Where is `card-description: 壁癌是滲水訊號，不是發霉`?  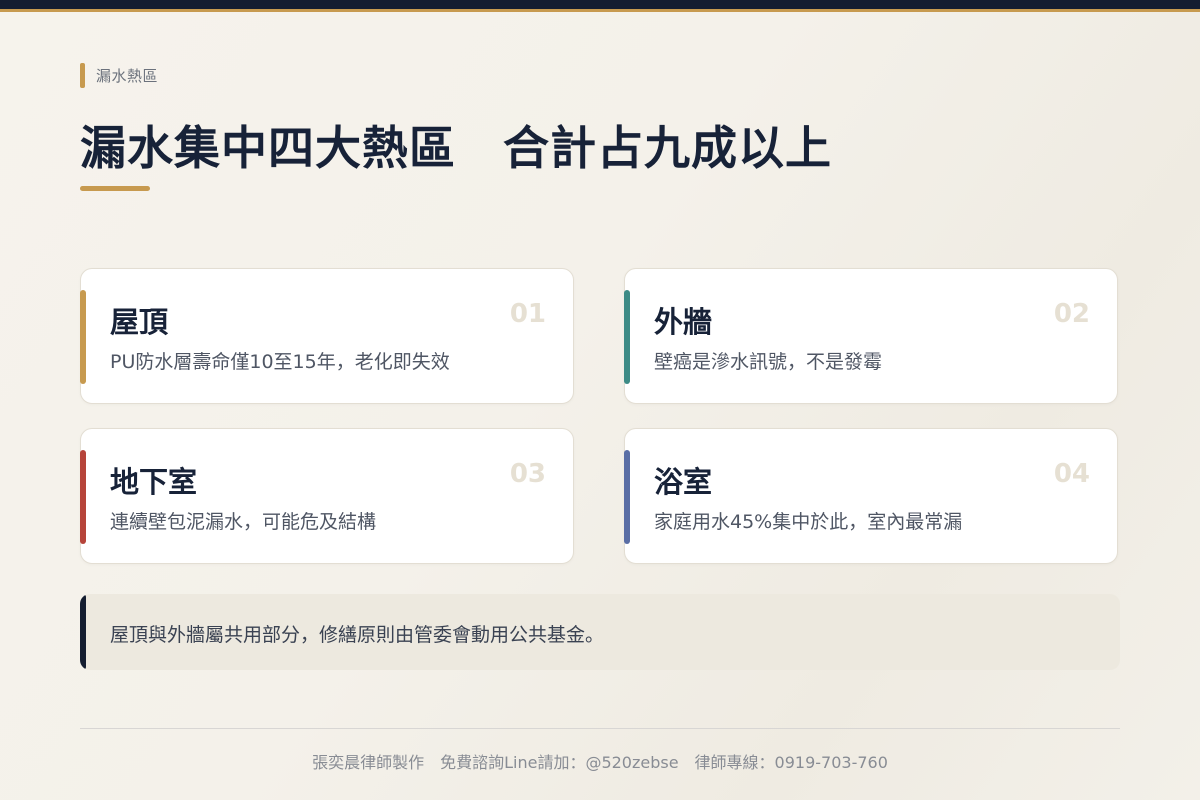 card-description: 壁癌是滲水訊號，不是發霉 is located at coordinates (768, 362).